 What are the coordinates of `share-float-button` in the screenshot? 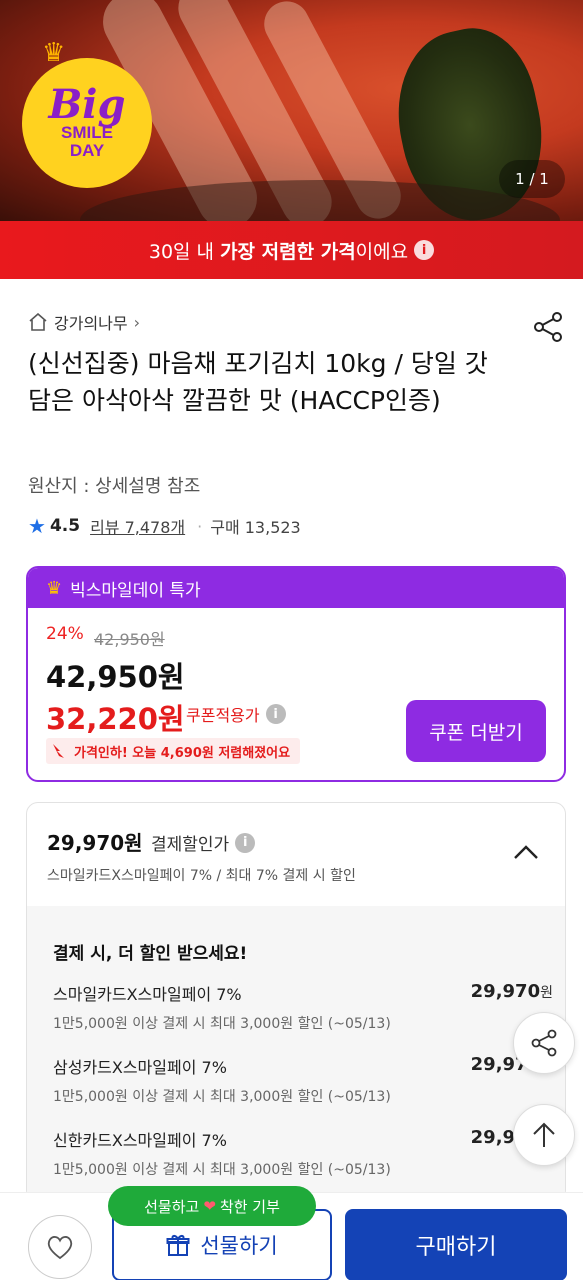 It's located at (544, 1043).